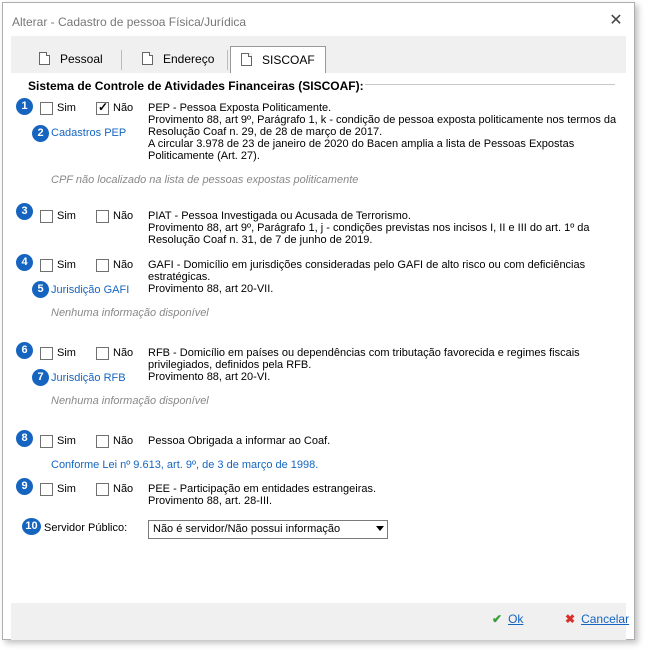 This screenshot has height=650, width=648. What do you see at coordinates (66, 441) in the screenshot?
I see `obrigada-yes-label: Sim` at bounding box center [66, 441].